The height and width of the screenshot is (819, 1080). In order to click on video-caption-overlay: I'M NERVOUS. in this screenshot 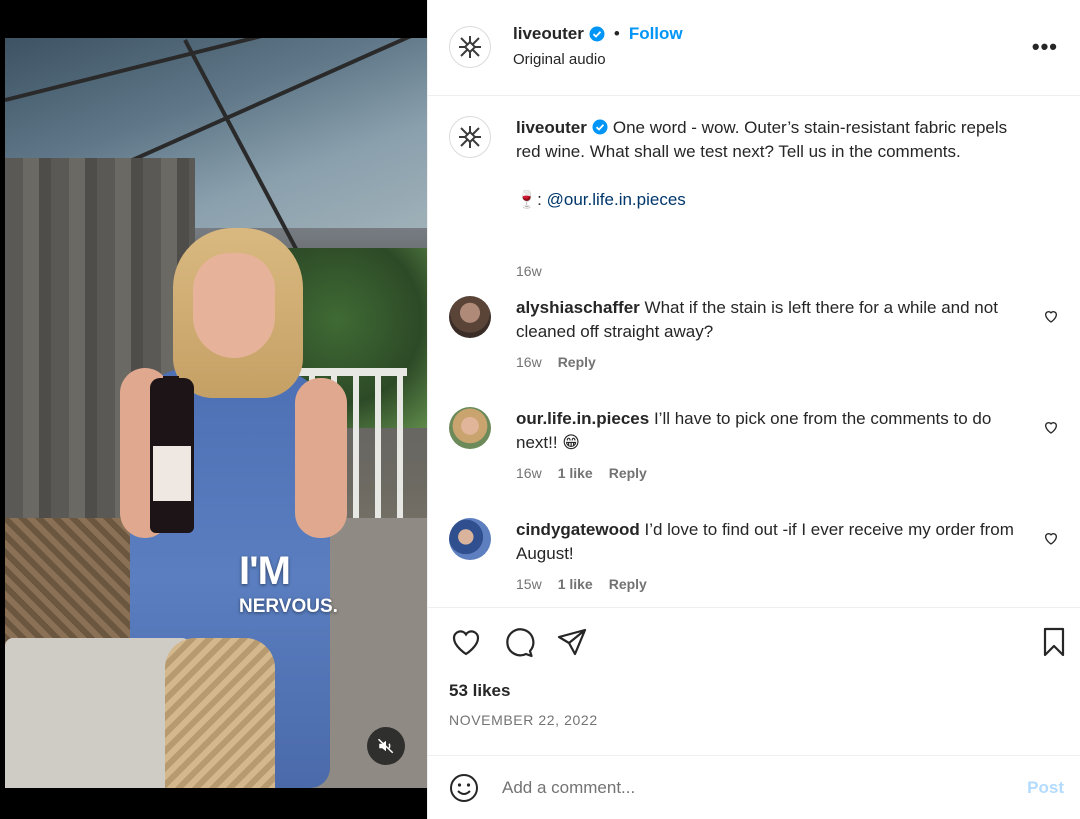, I will do `click(288, 584)`.